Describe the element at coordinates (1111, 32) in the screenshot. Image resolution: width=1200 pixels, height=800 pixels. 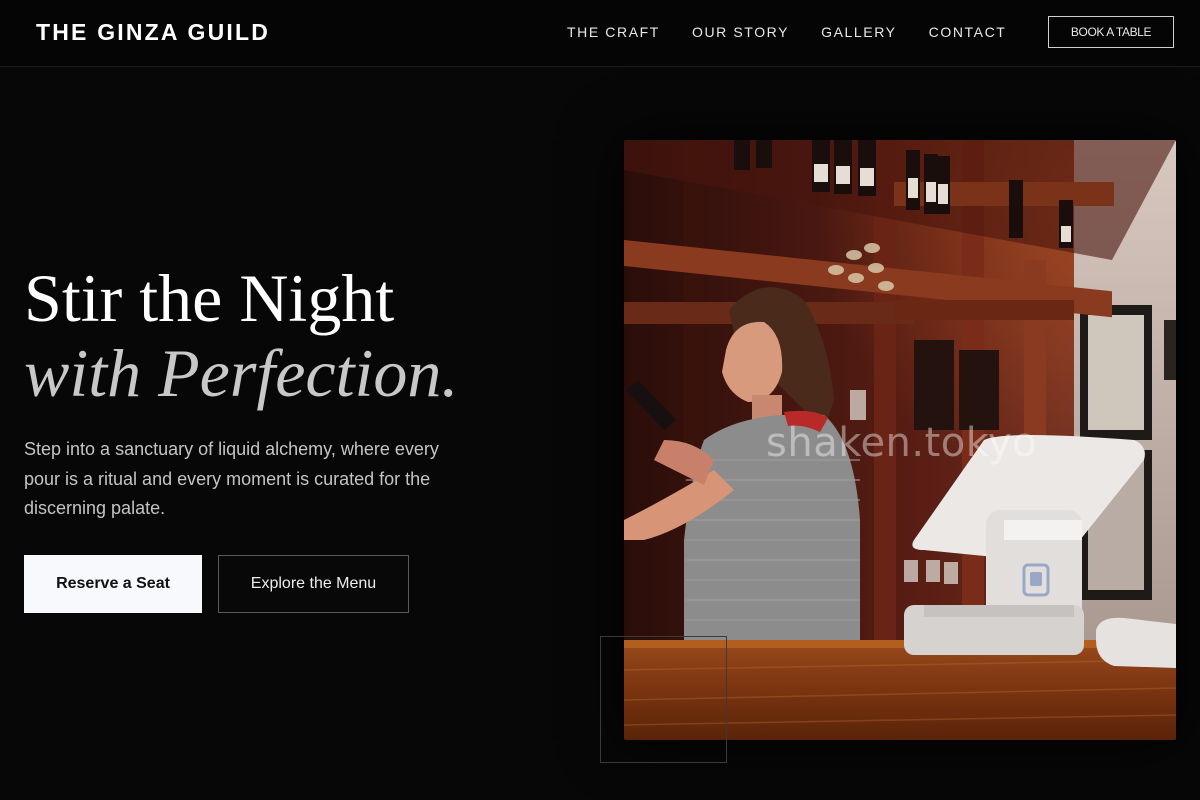
I see `book-table-button: BOOK A TABLE` at that location.